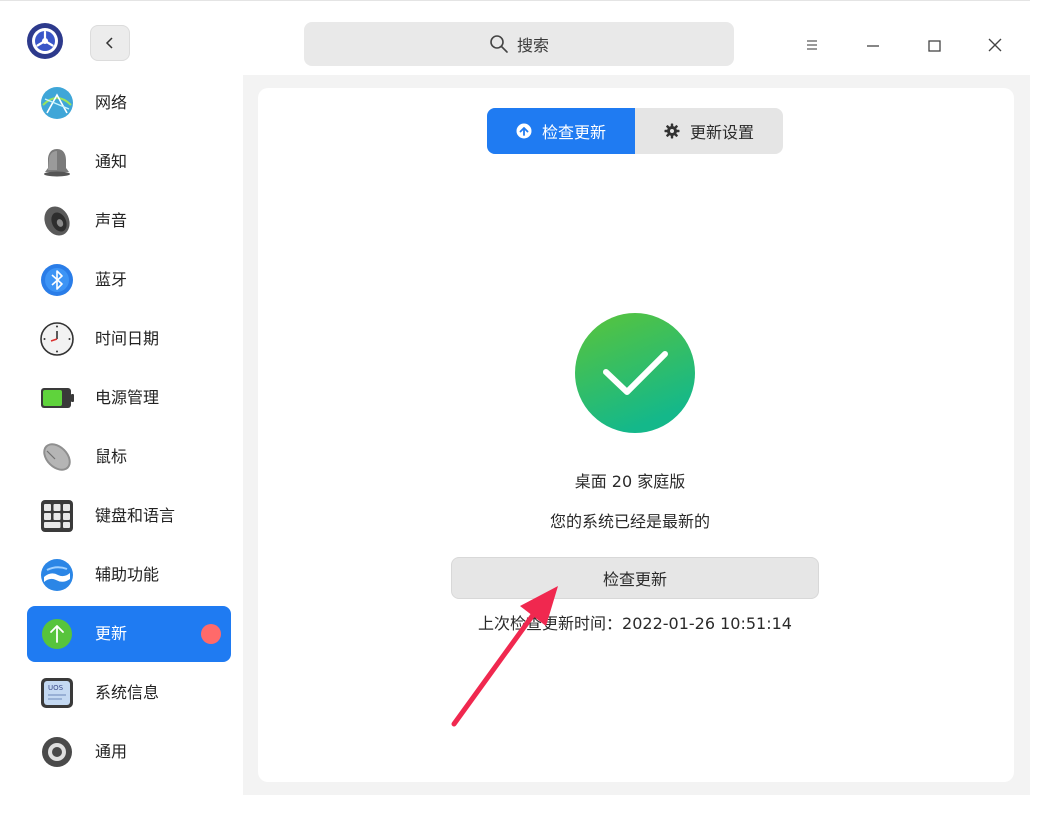 The height and width of the screenshot is (813, 1058). I want to click on sidebar-item-accessibility: 辅助功能, so click(129, 575).